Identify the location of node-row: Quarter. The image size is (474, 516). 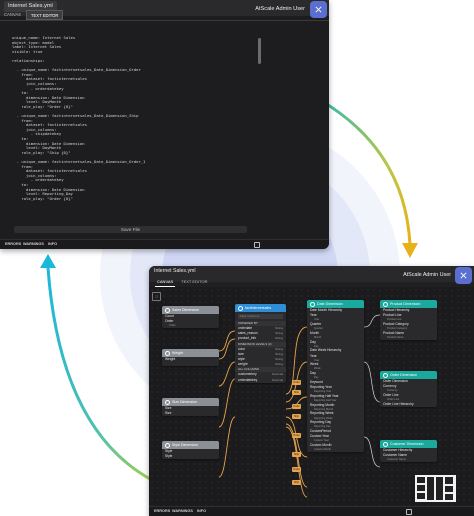
(335, 324).